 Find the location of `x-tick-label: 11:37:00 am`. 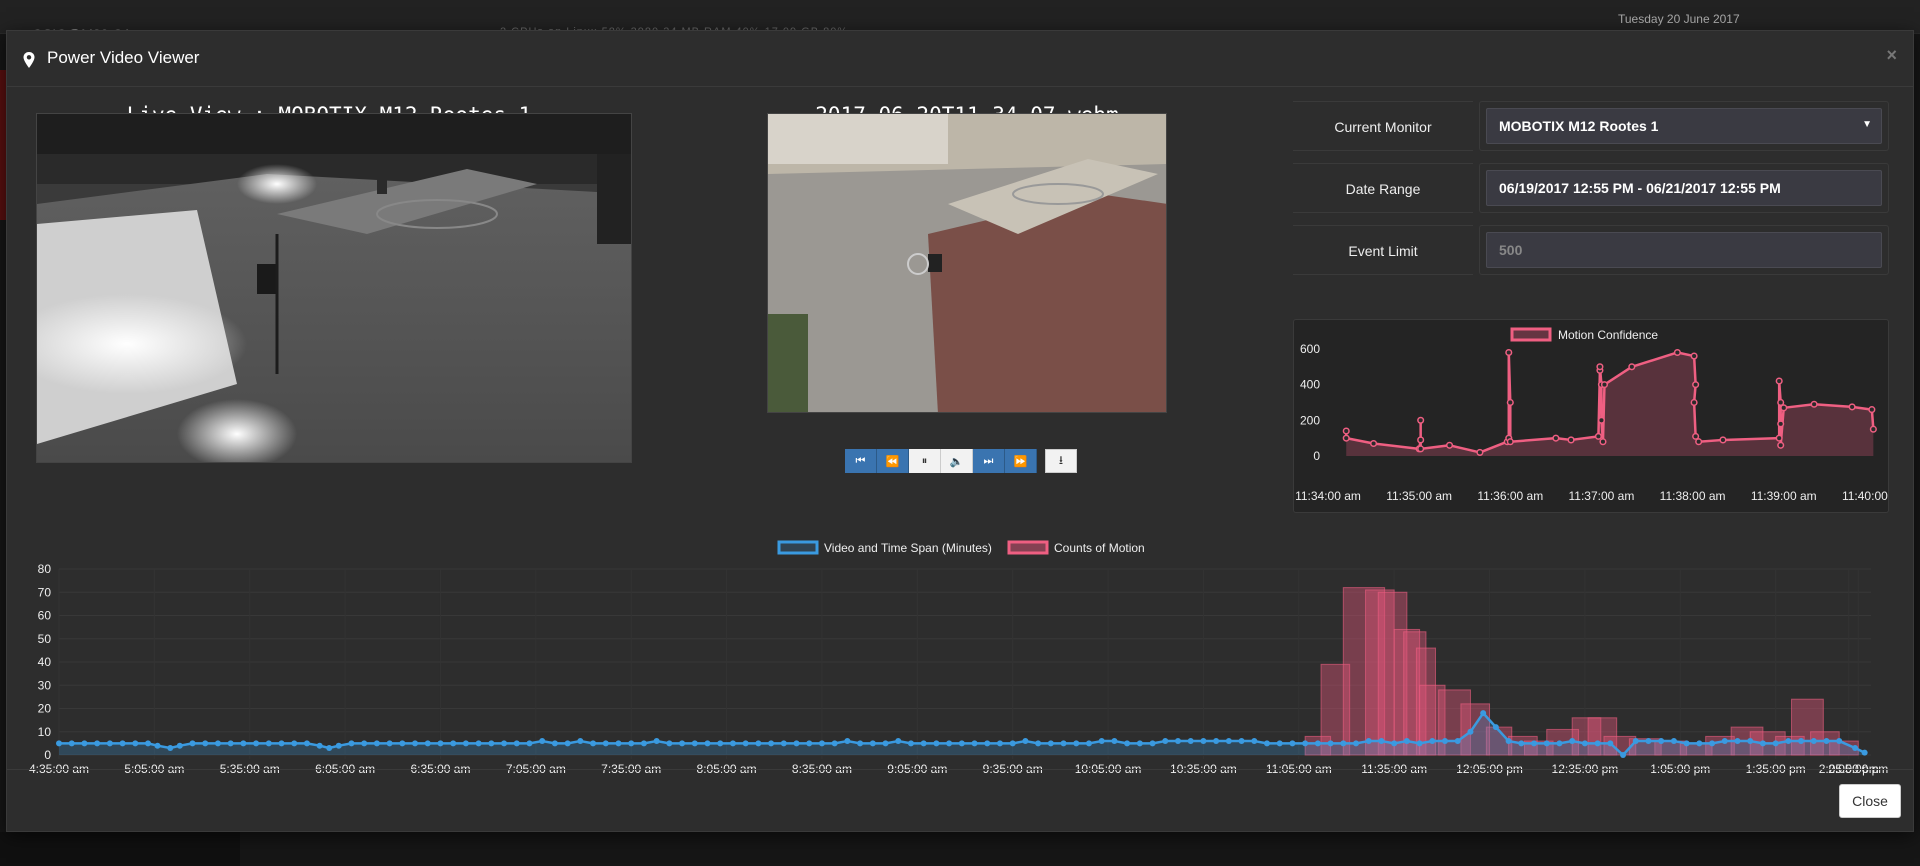

x-tick-label: 11:37:00 am is located at coordinates (1602, 496).